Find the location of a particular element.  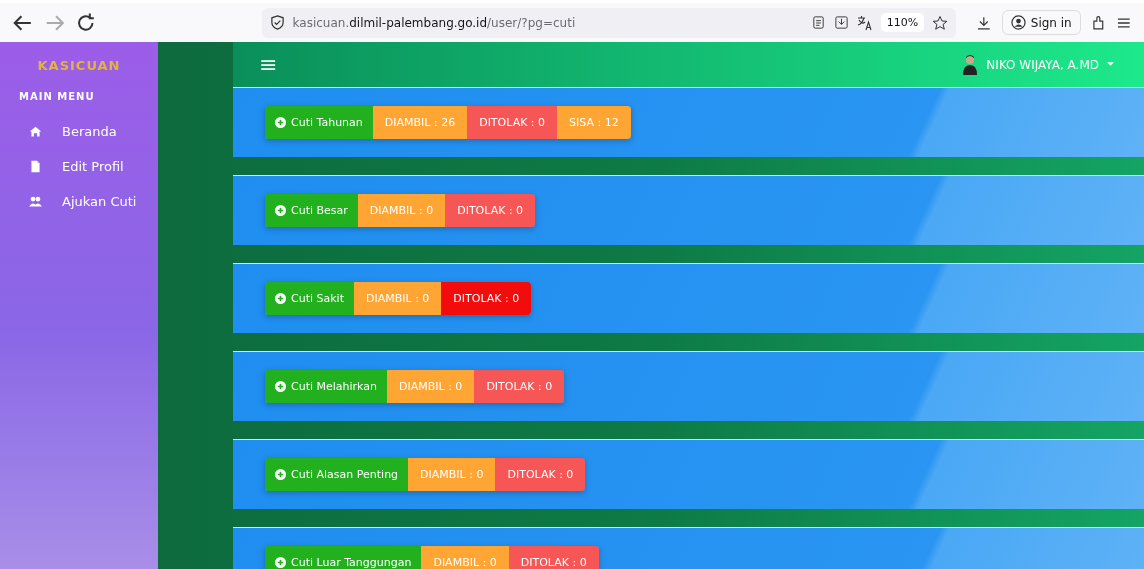

users-icon is located at coordinates (35, 201).